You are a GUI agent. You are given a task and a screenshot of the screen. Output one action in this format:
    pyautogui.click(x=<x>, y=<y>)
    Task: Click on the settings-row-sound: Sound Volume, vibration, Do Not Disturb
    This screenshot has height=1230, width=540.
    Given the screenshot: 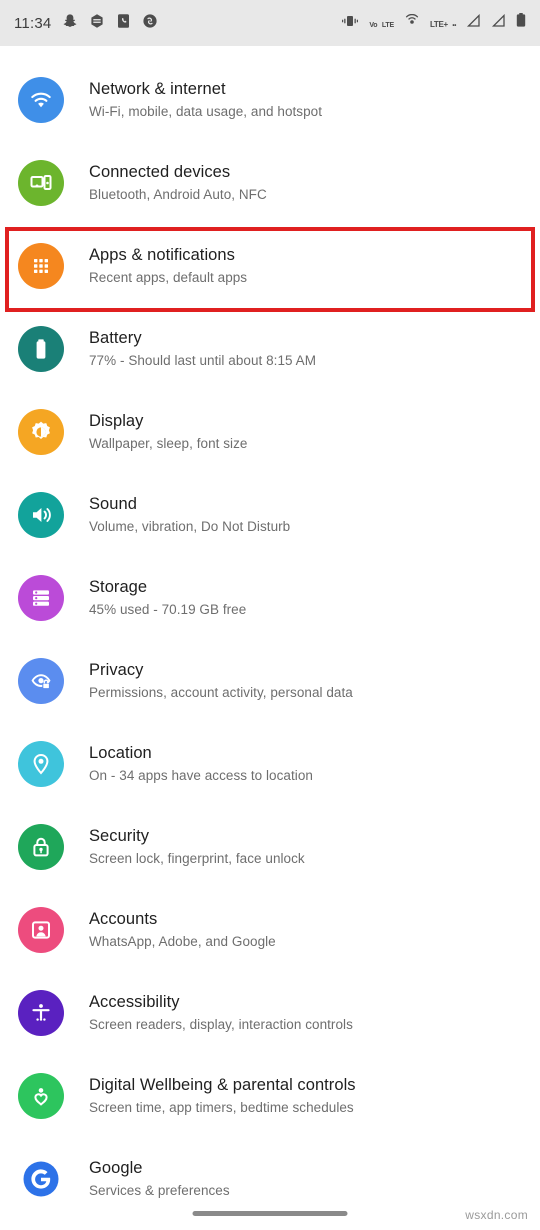 What is the action you would take?
    pyautogui.click(x=270, y=514)
    